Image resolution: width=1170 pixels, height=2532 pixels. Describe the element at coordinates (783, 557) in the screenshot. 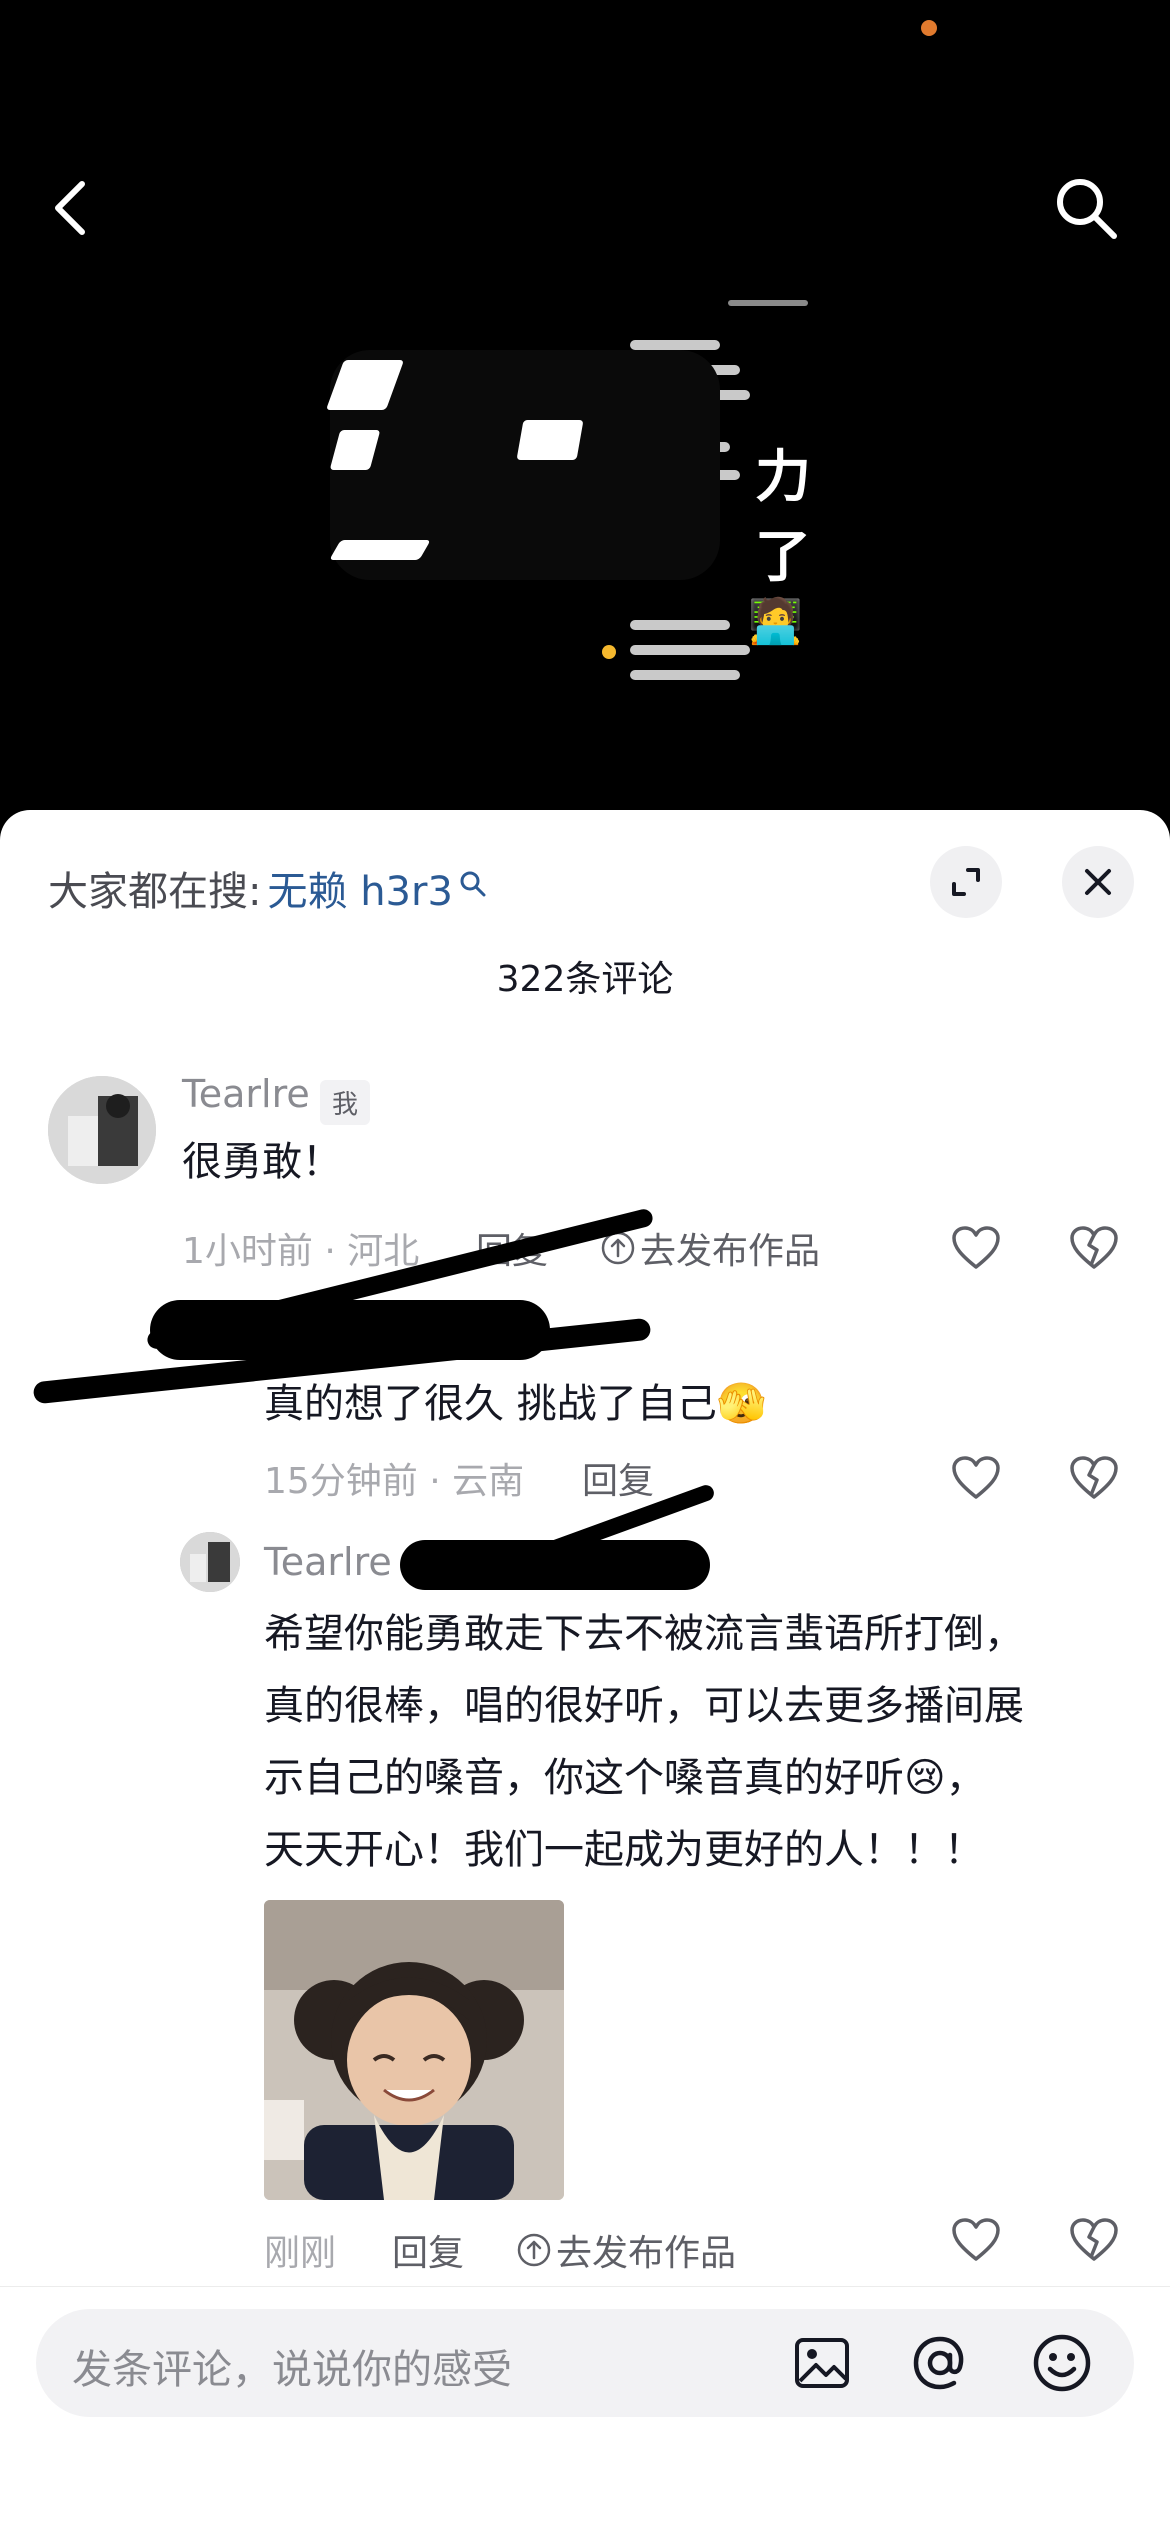

I see `video-overlay-text-2: 了` at that location.